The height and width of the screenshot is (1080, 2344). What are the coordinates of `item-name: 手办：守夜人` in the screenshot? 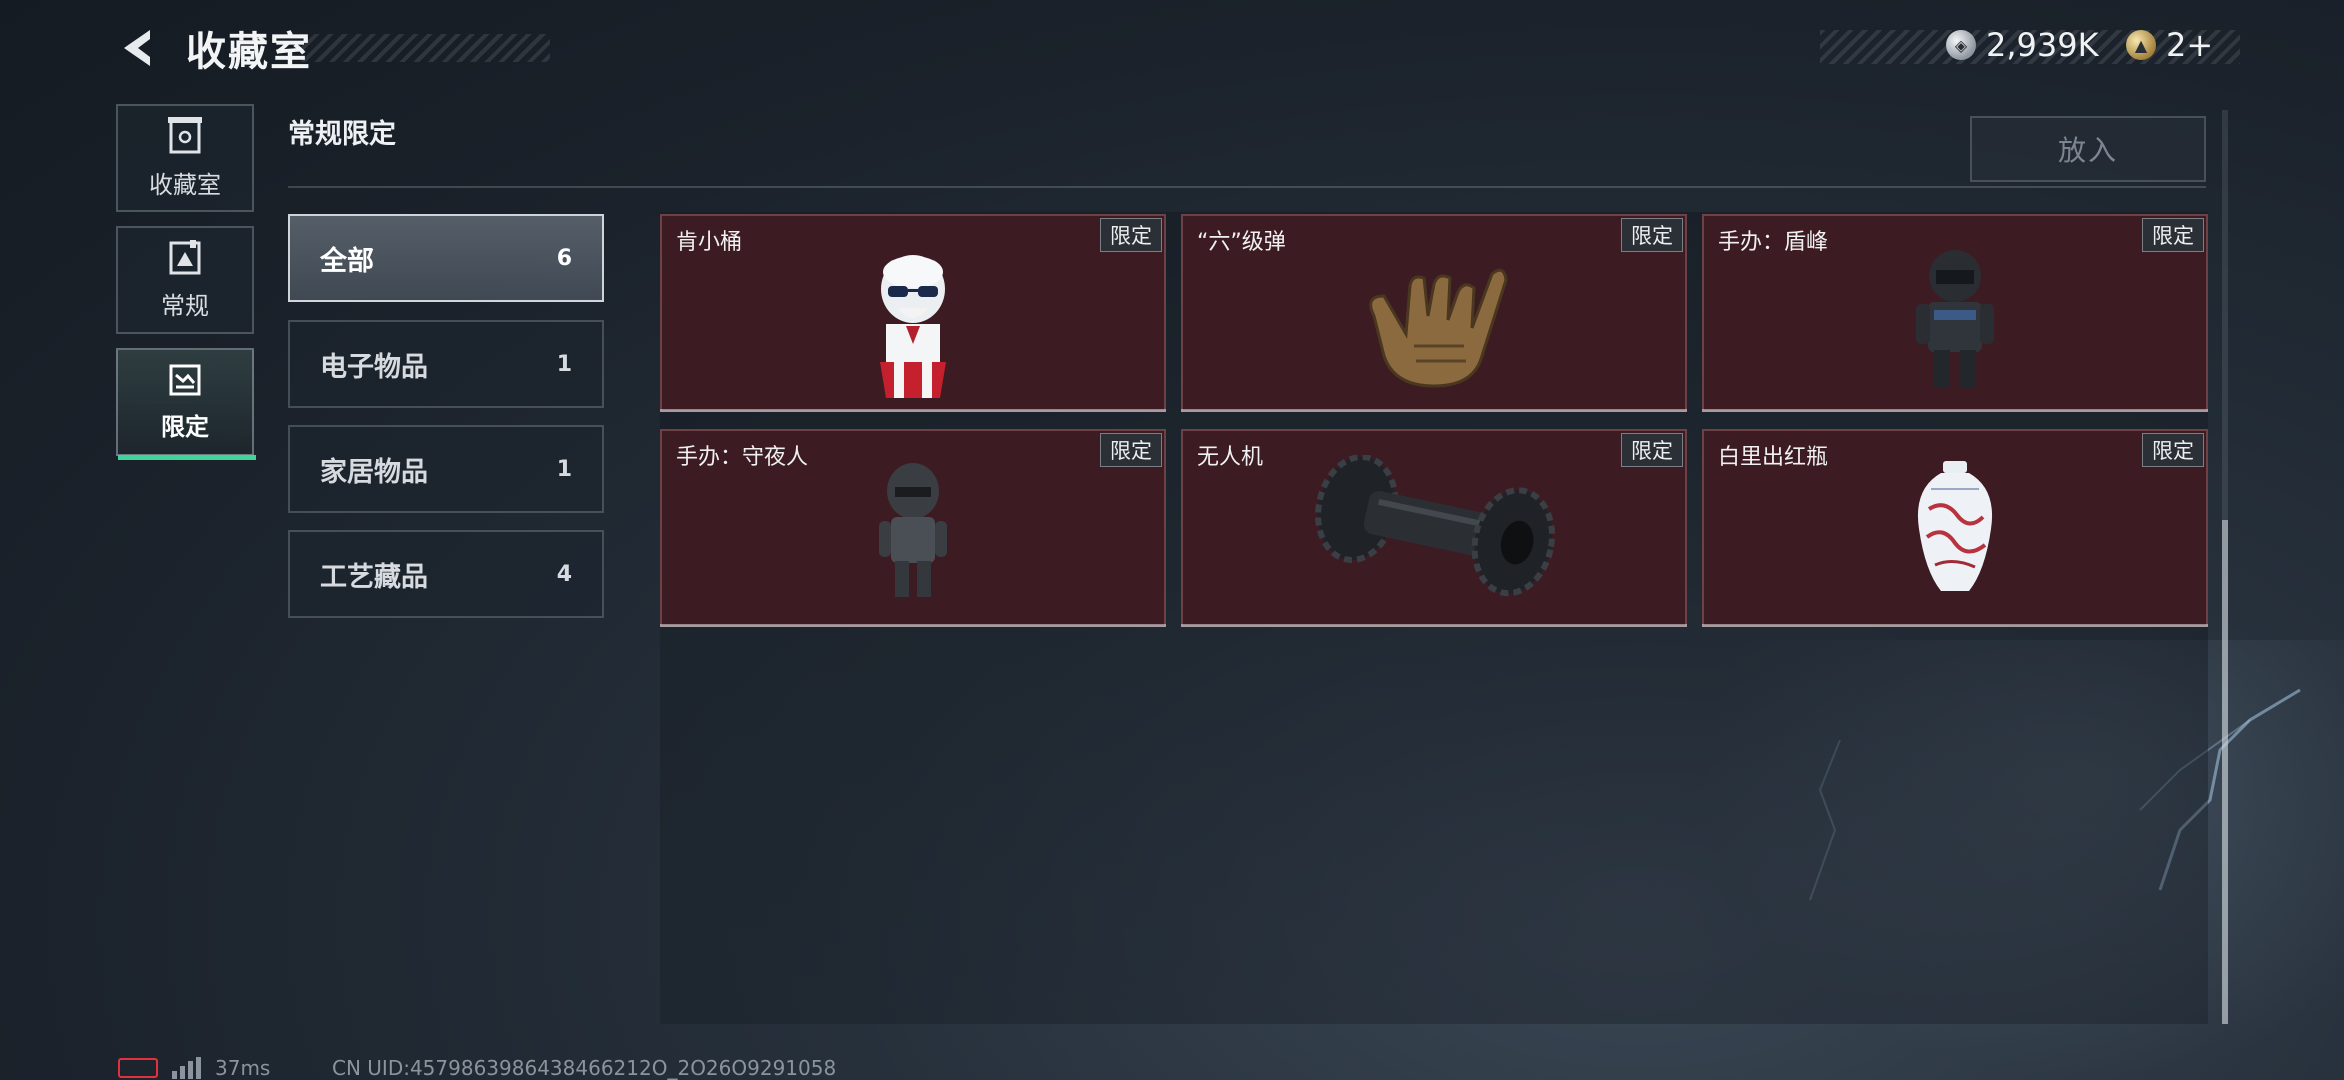 It's located at (742, 457).